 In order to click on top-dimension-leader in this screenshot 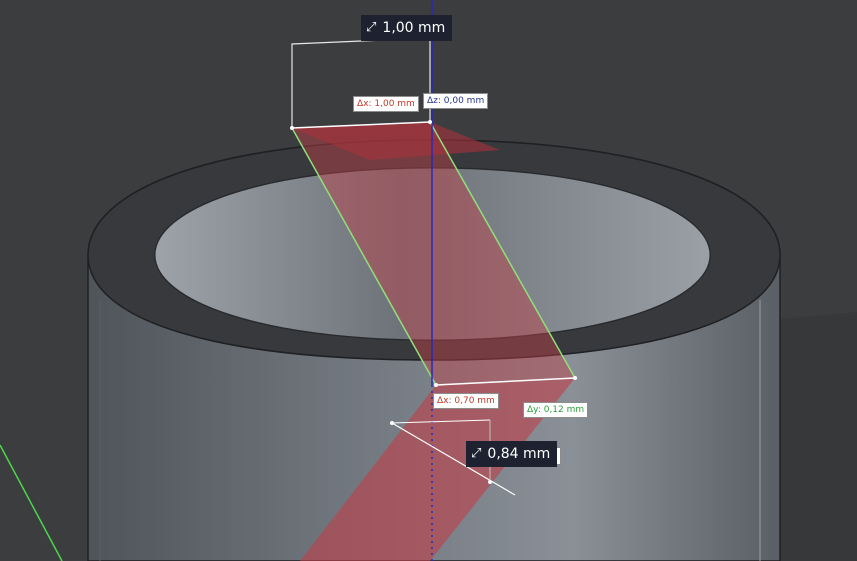, I will do `click(361, 82)`.